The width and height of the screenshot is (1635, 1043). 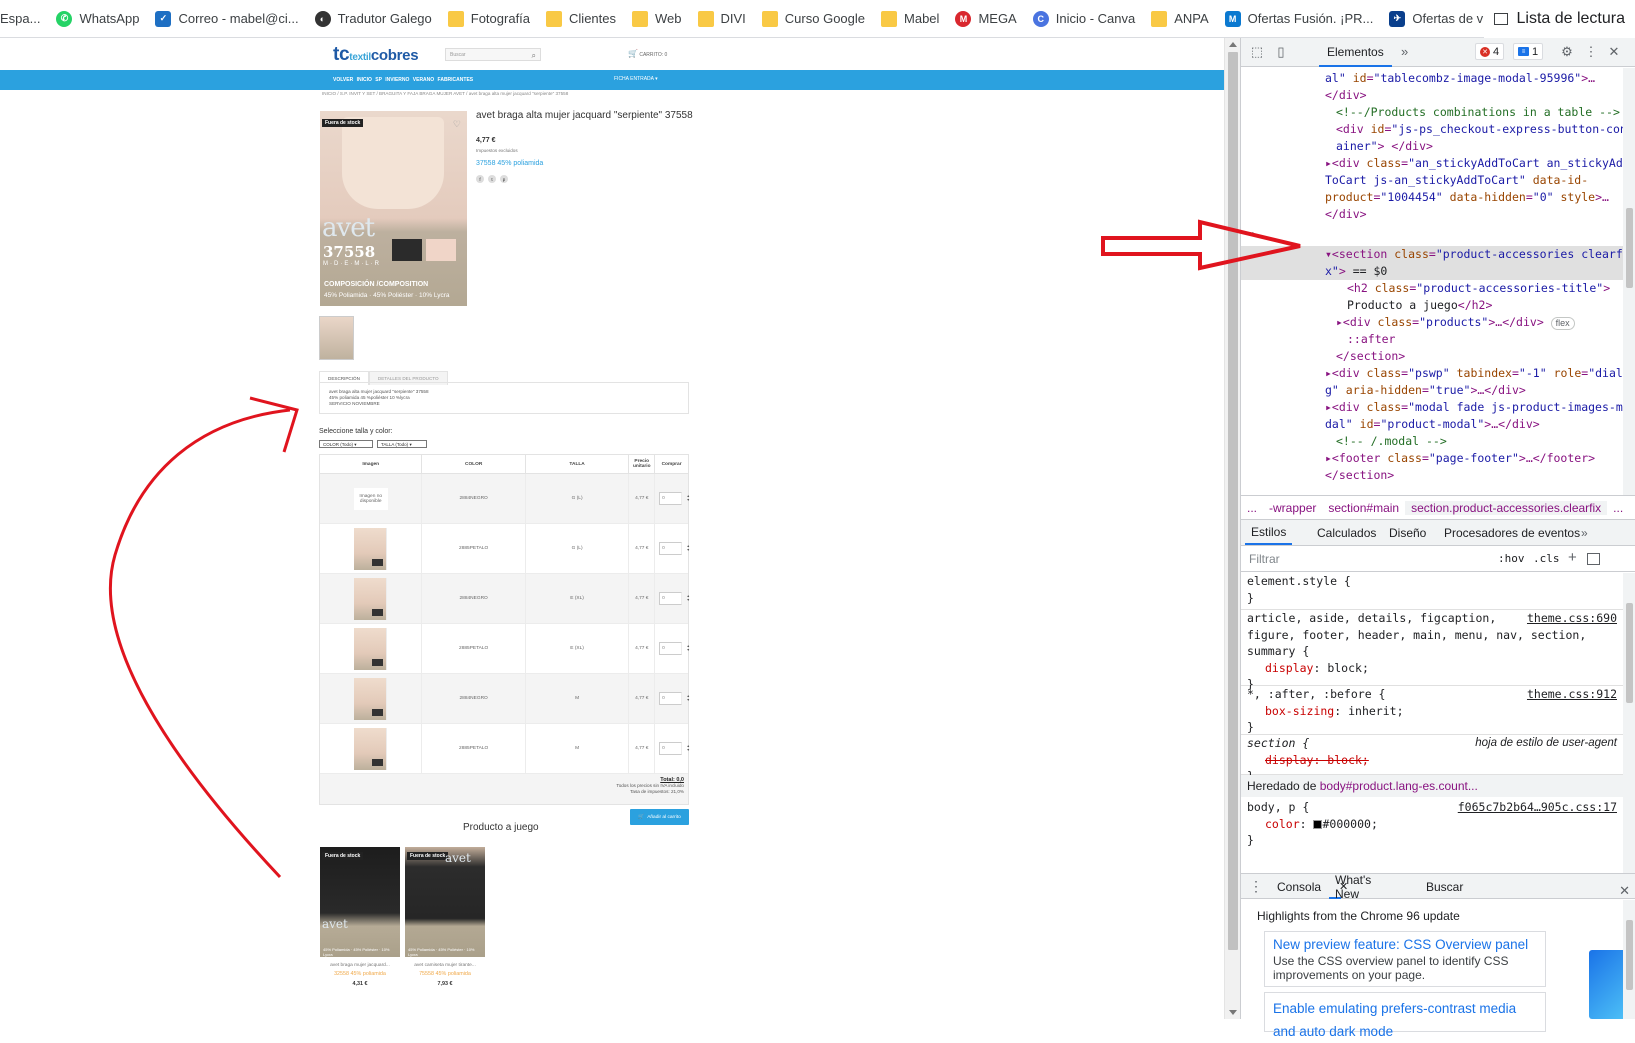 What do you see at coordinates (647, 53) in the screenshot?
I see `cart-link: 🛒 CARRITO: 0` at bounding box center [647, 53].